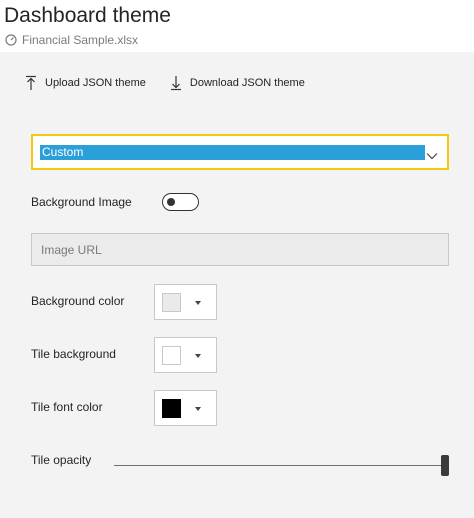 The height and width of the screenshot is (518, 474). I want to click on pane-header: Dashboard theme Financial Sample.xlsx, so click(237, 26).